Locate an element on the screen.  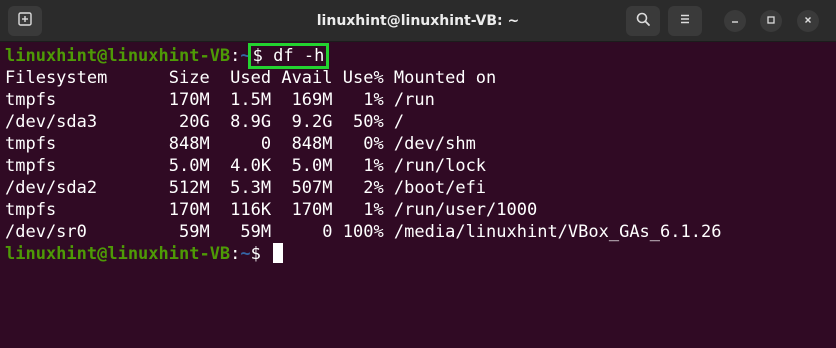
search-icon is located at coordinates (643, 21).